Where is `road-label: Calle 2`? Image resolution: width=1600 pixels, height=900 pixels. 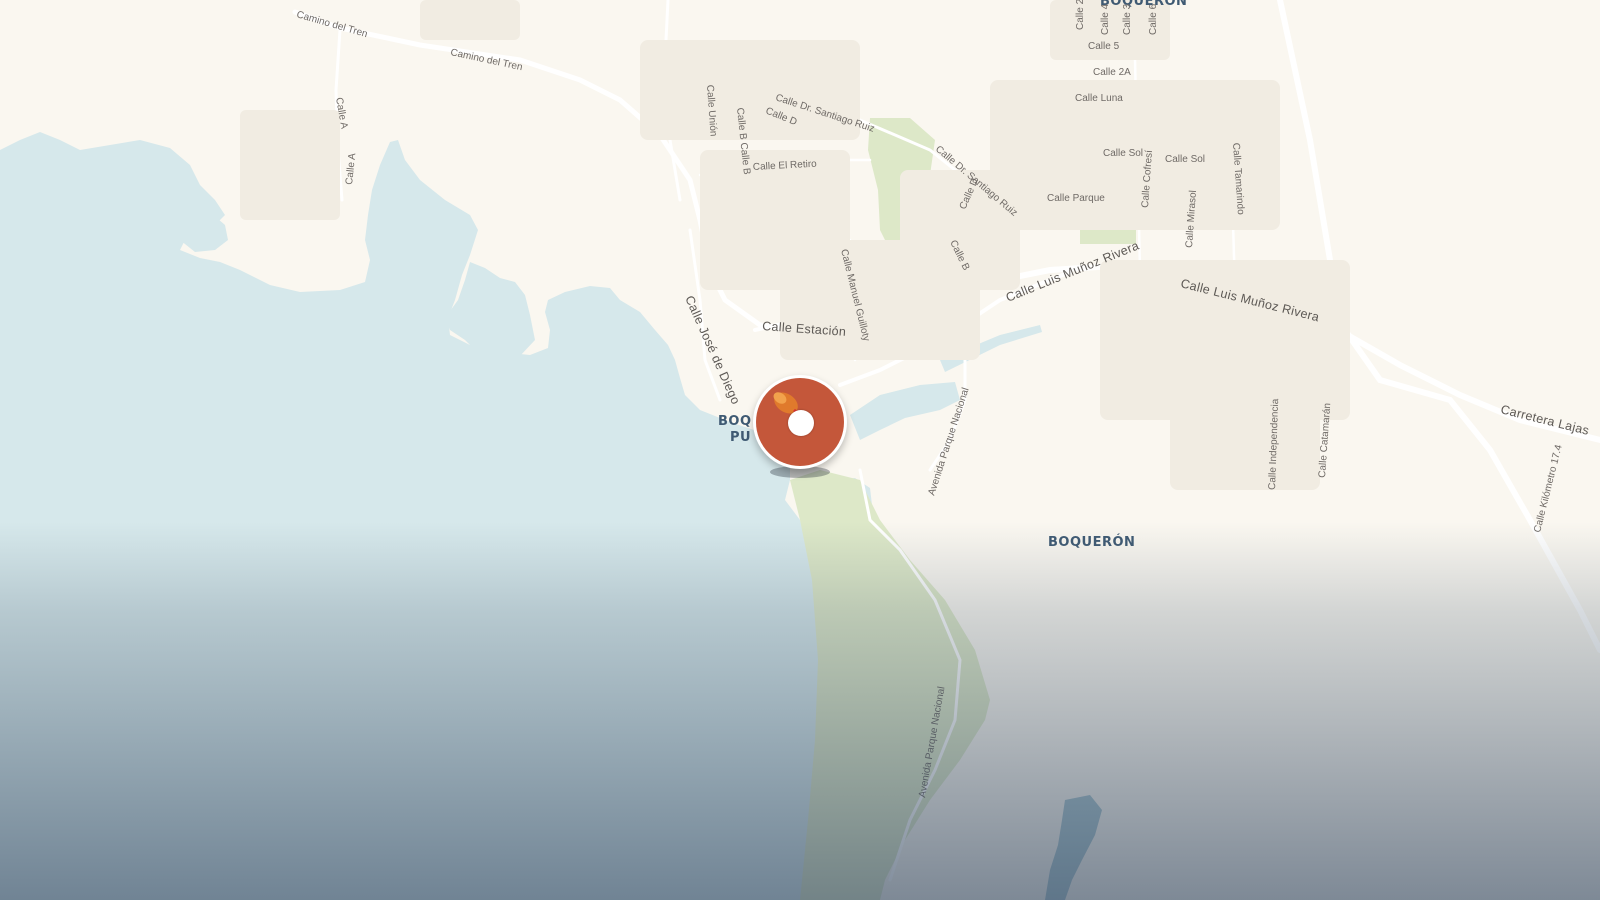 road-label: Calle 2 is located at coordinates (1080, 15).